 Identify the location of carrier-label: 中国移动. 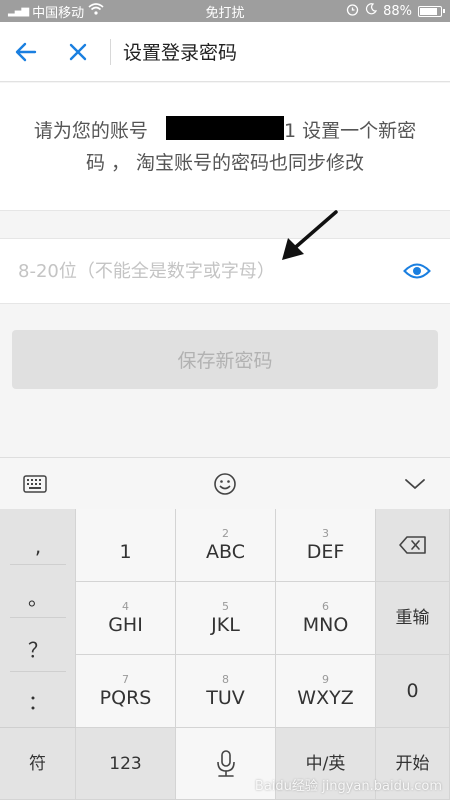
(58, 13).